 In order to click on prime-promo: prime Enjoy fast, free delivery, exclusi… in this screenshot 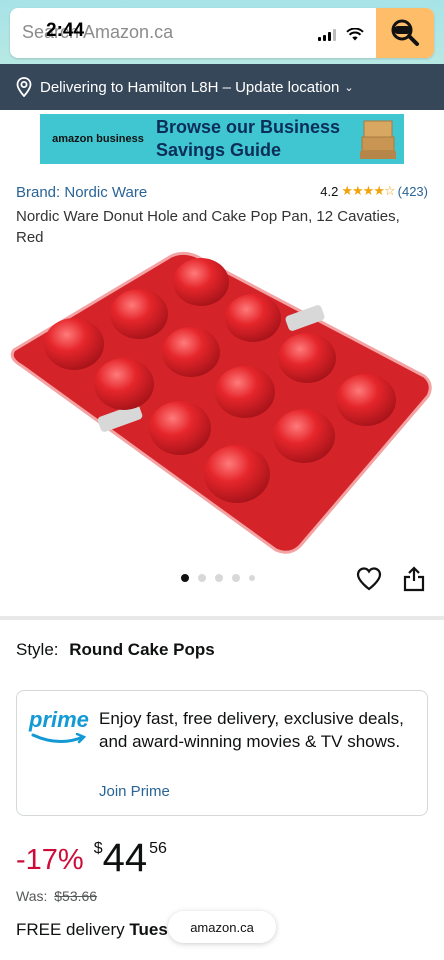, I will do `click(222, 753)`.